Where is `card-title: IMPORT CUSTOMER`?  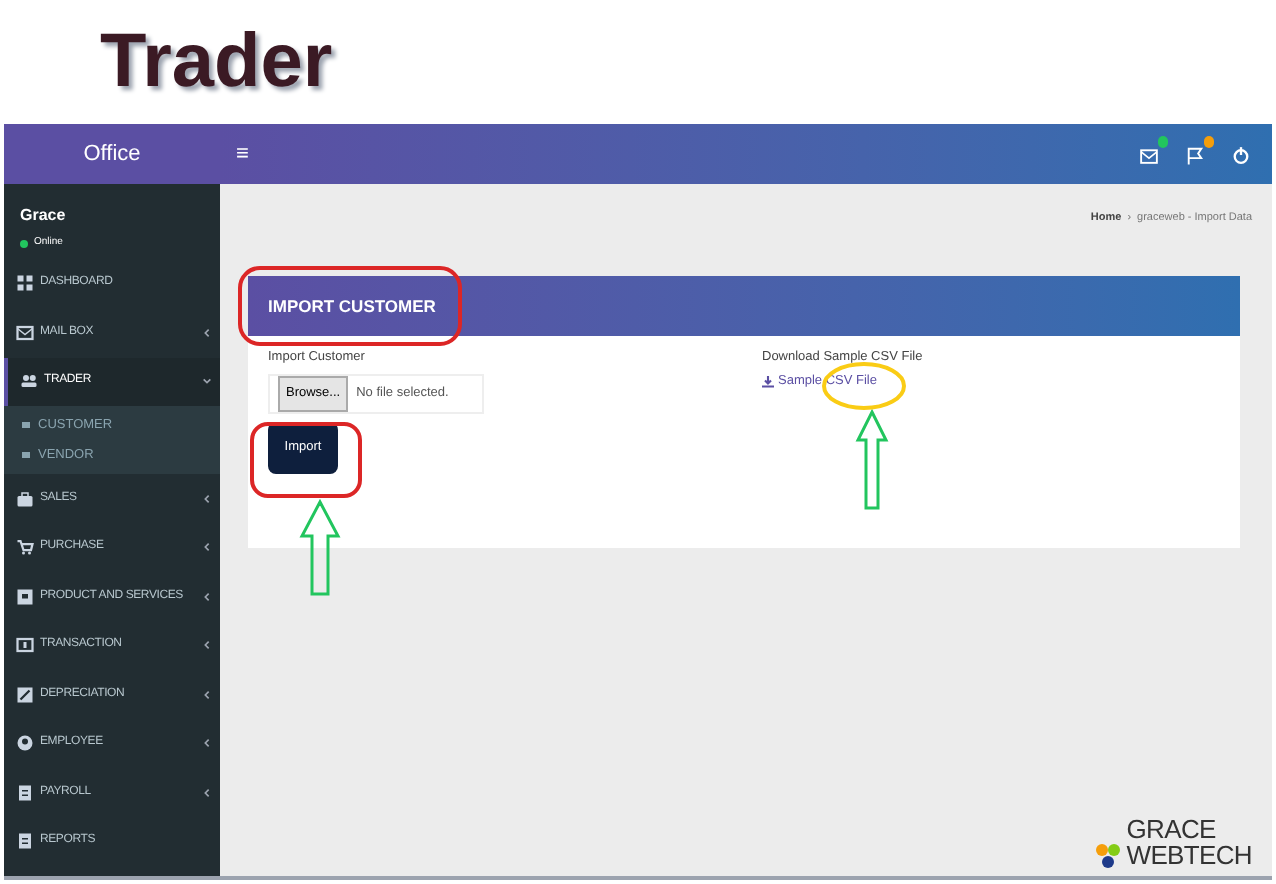 card-title: IMPORT CUSTOMER is located at coordinates (352, 306).